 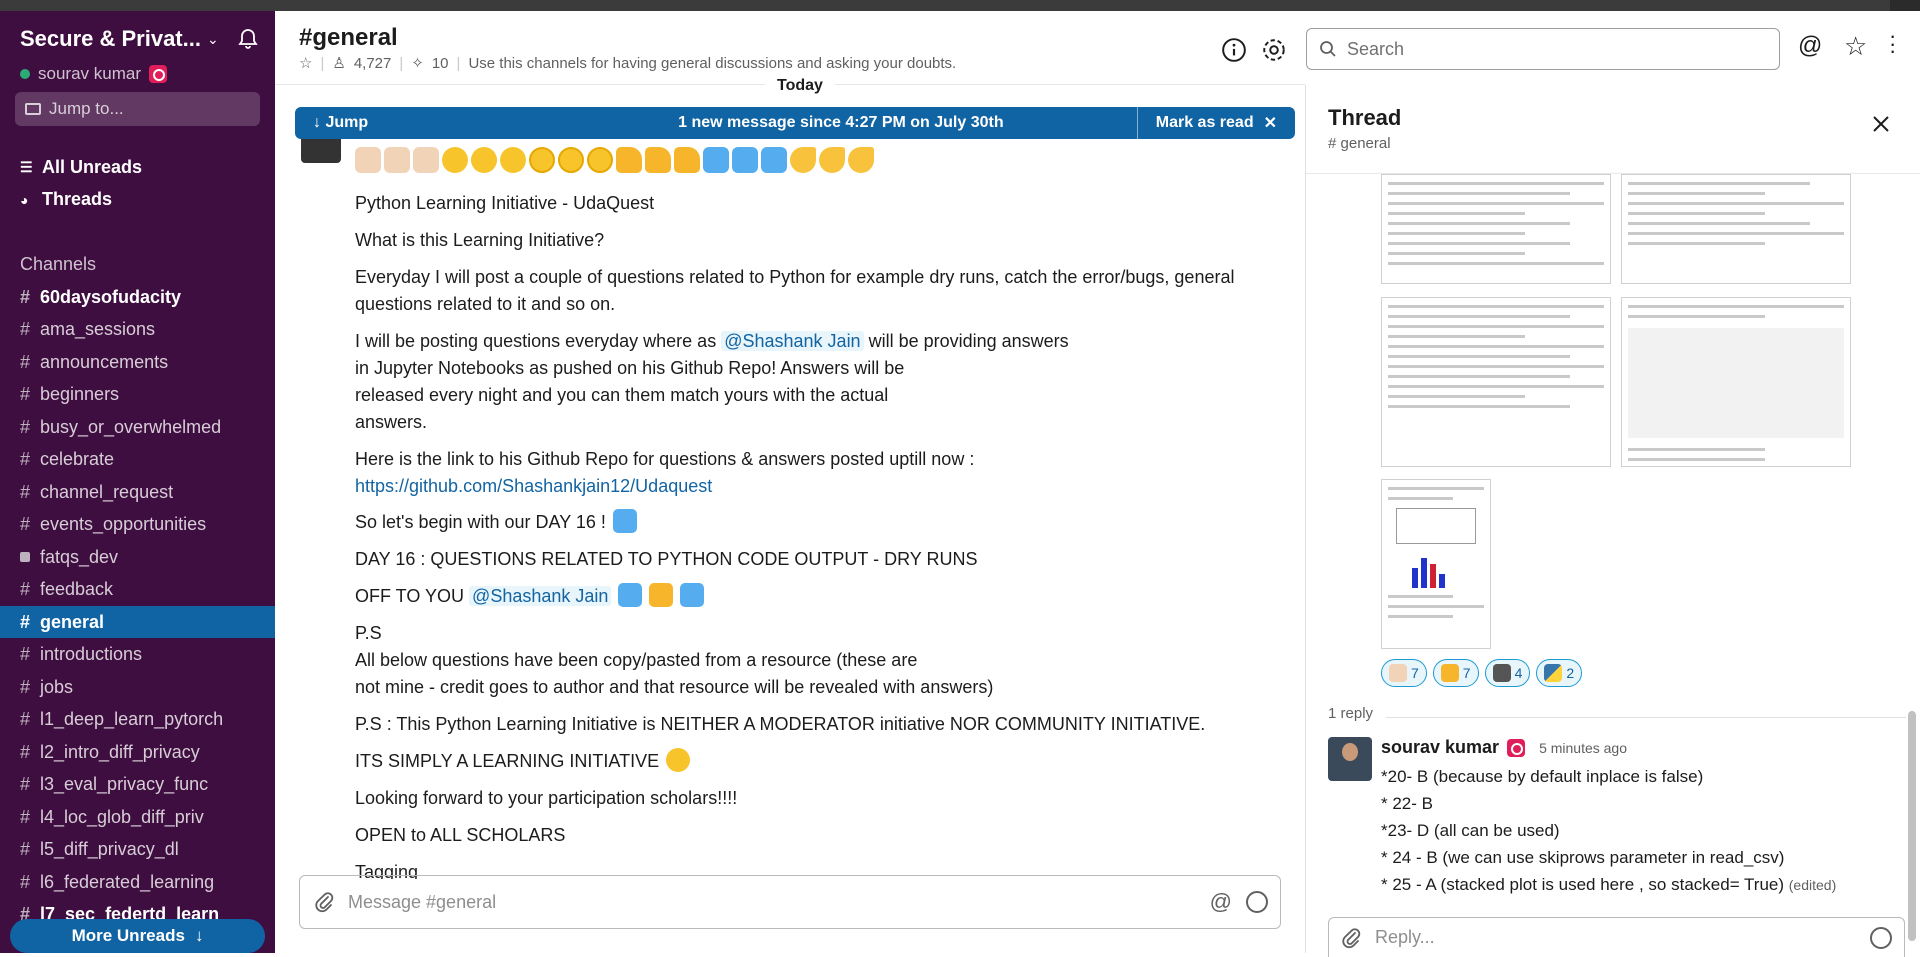 I want to click on reaction-count: 7, so click(x=1415, y=673).